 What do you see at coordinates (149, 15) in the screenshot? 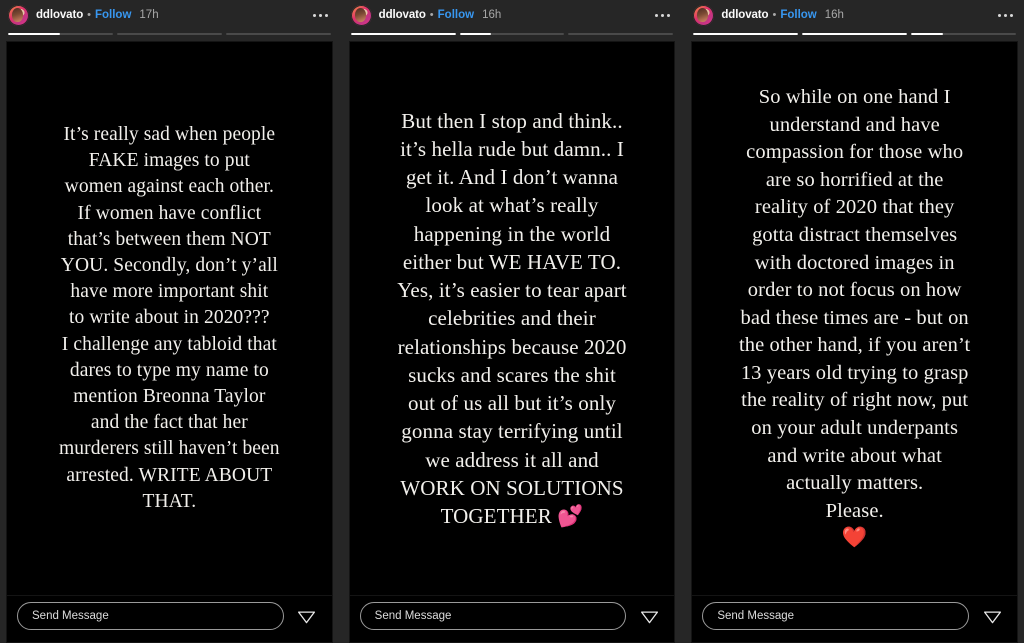
I see `timestamp-label: 17h` at bounding box center [149, 15].